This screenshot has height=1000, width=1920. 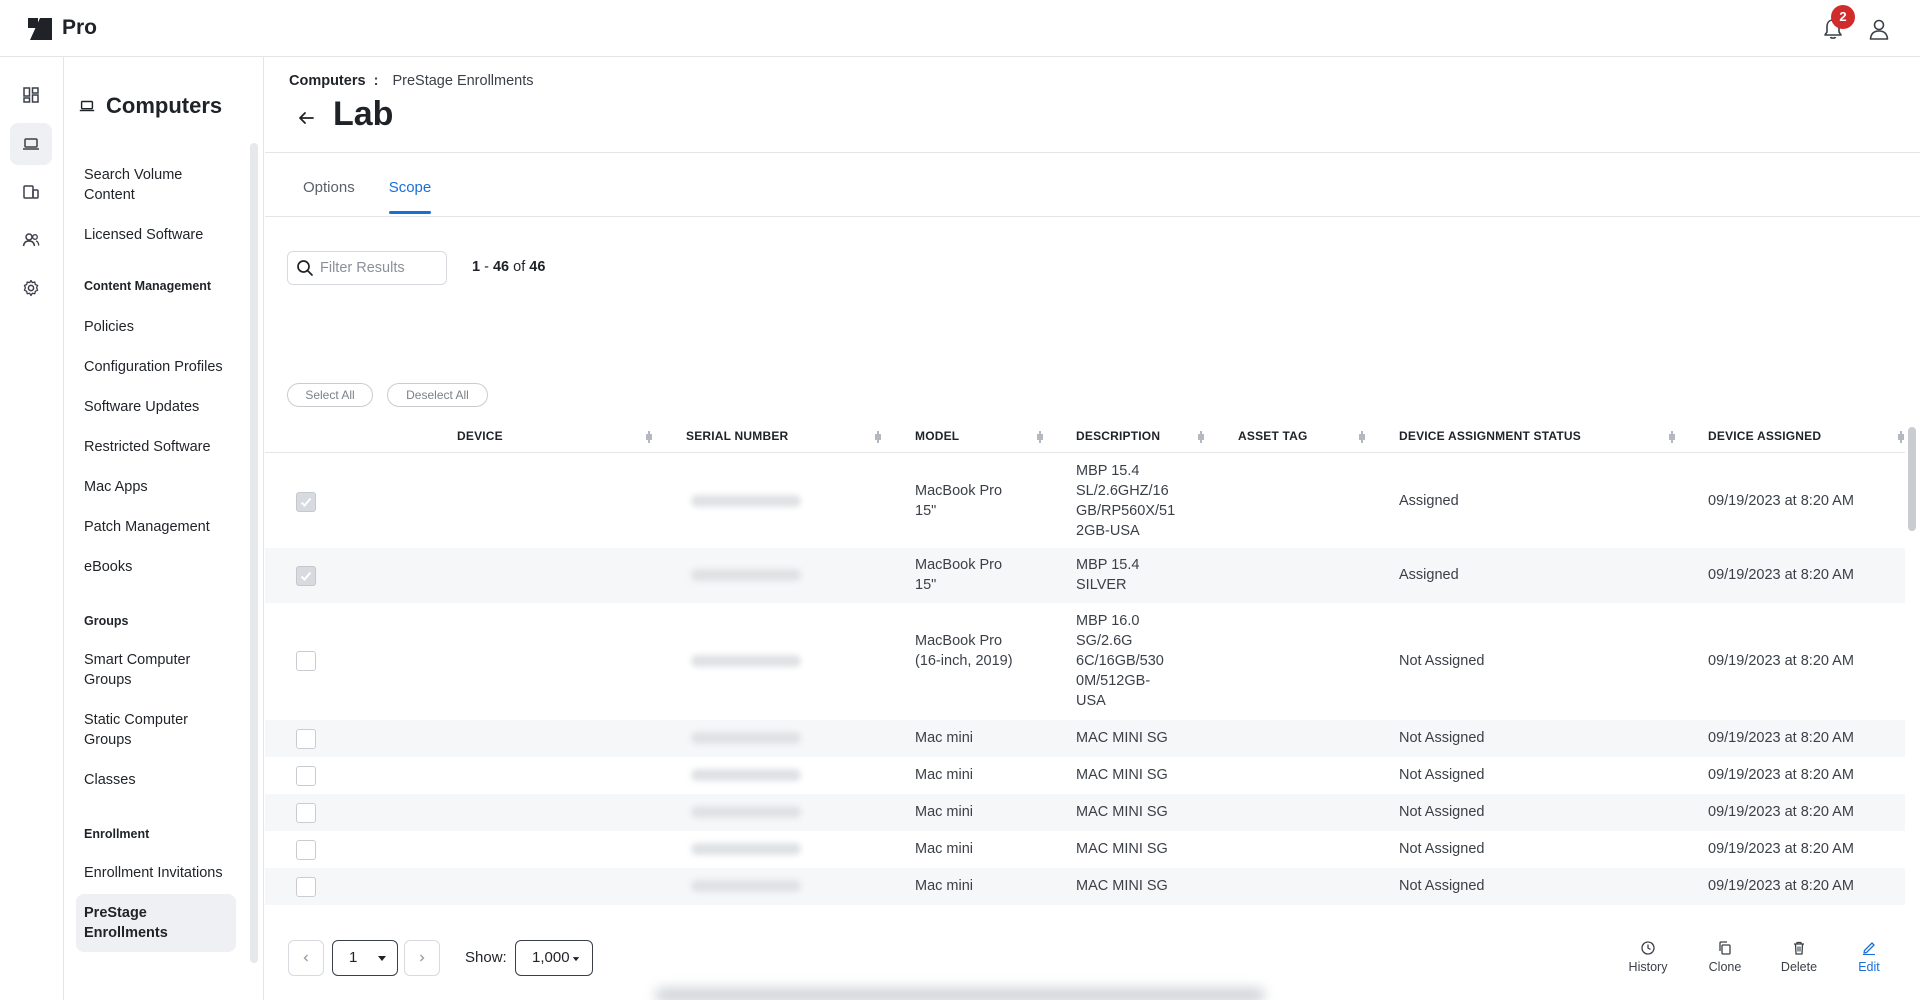 I want to click on column-header-device: DEVICE, so click(x=480, y=436).